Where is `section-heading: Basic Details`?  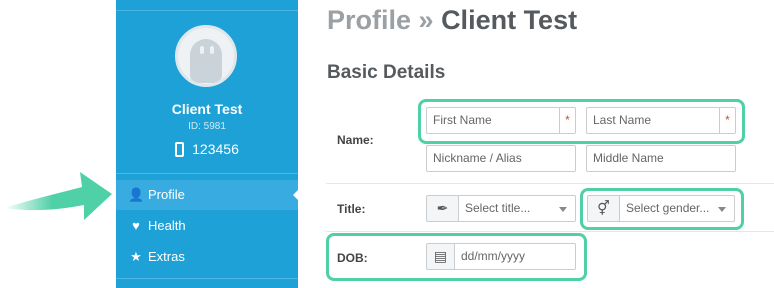
section-heading: Basic Details is located at coordinates (386, 72).